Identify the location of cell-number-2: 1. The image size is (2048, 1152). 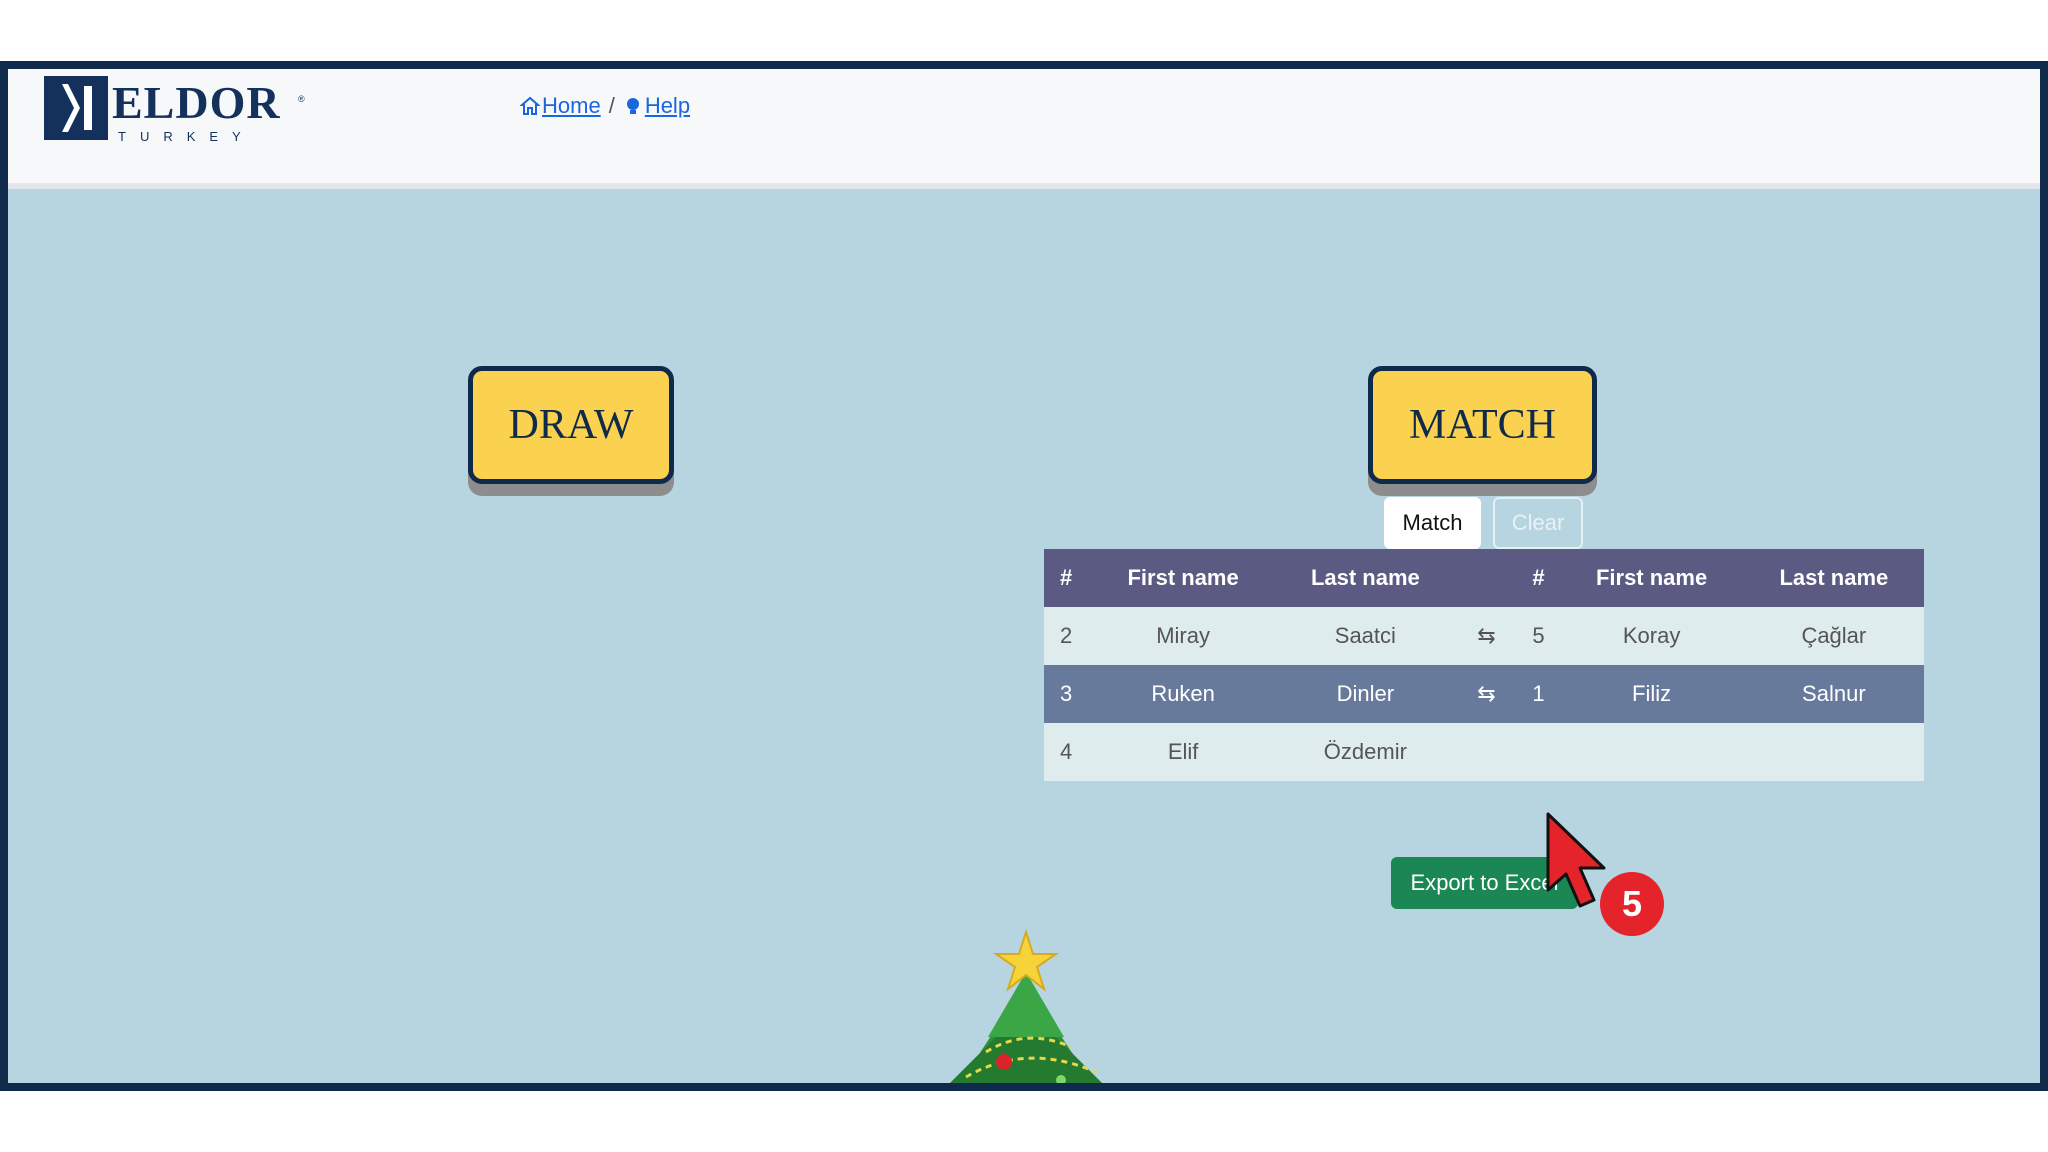
(1538, 694).